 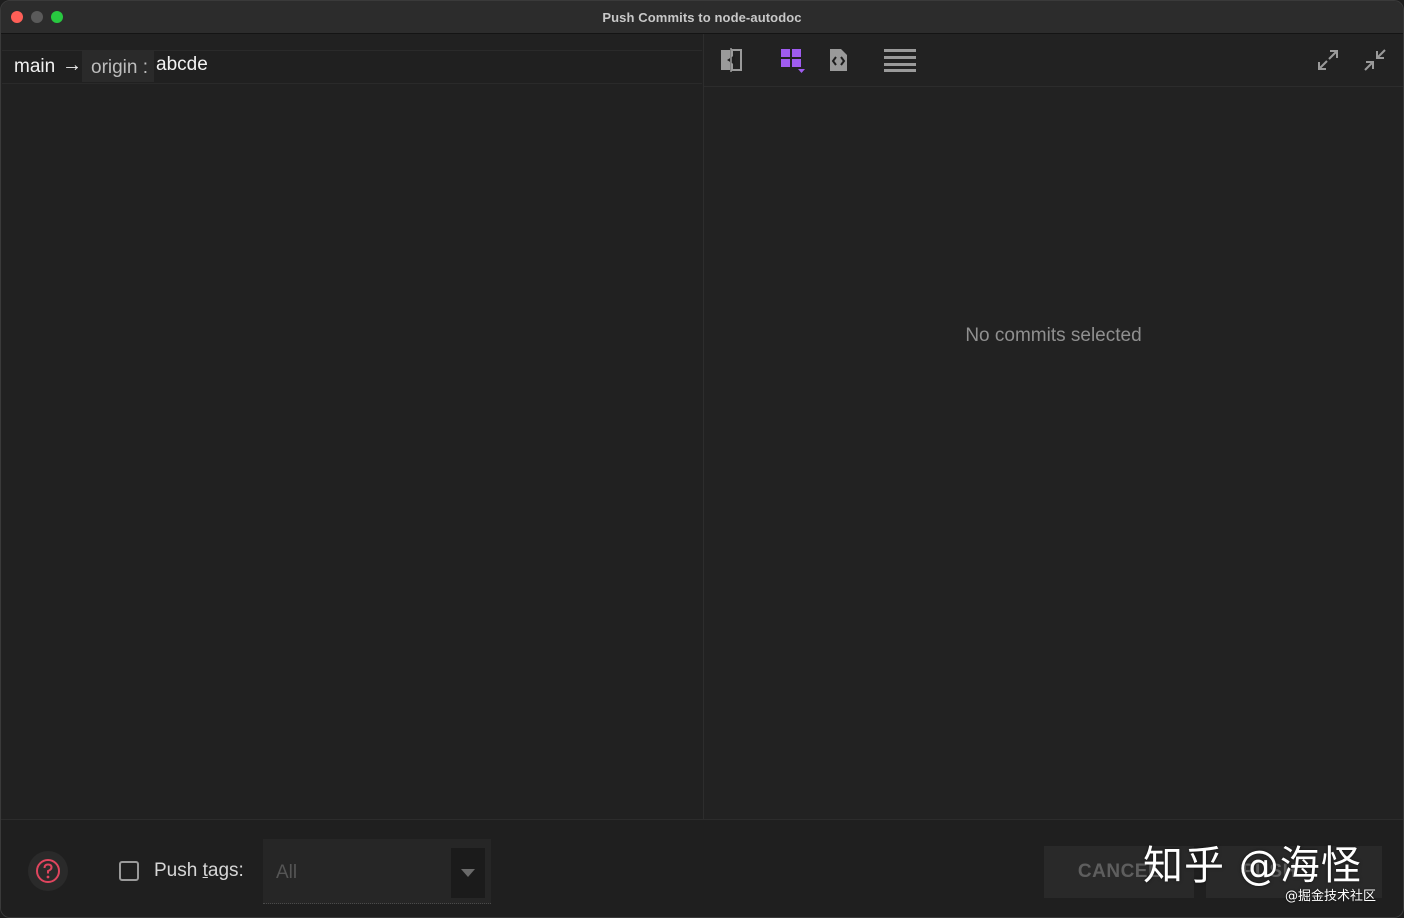 I want to click on help-button, so click(x=48, y=871).